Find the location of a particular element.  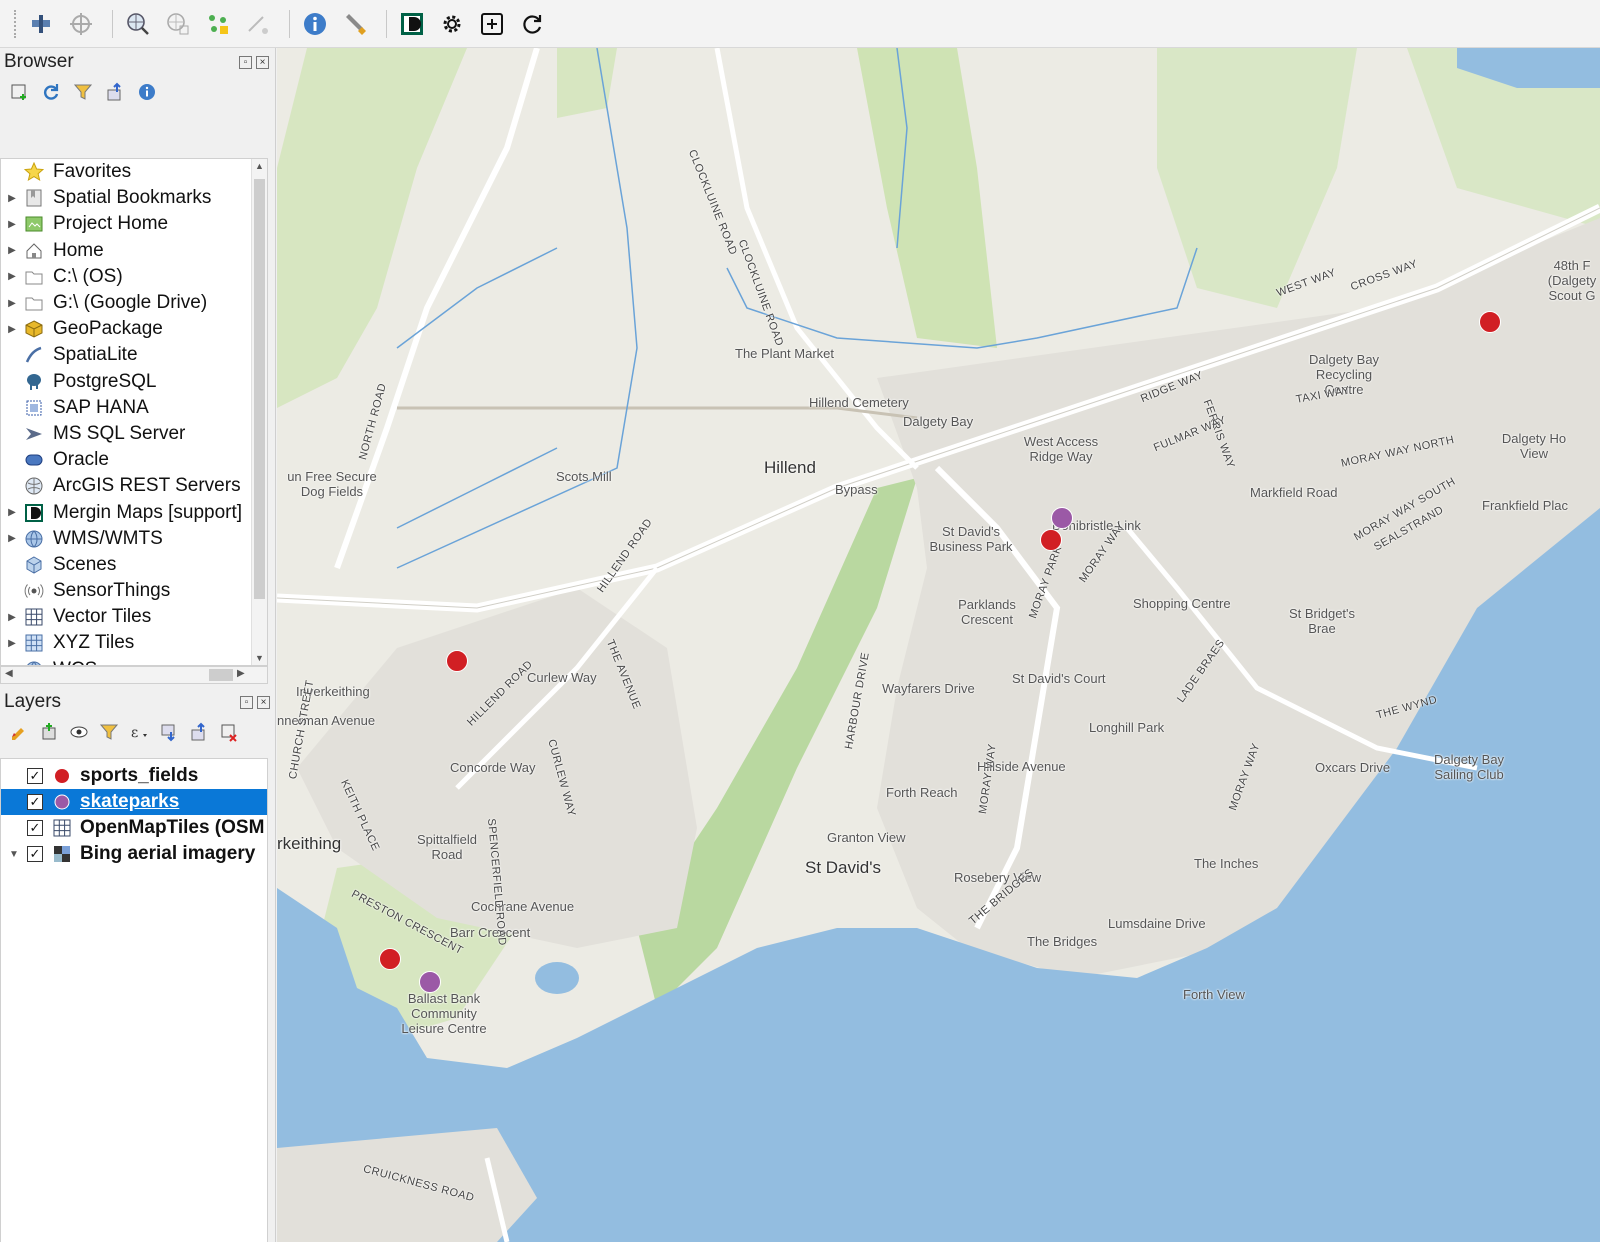

filter-legend-icon is located at coordinates (109, 732).